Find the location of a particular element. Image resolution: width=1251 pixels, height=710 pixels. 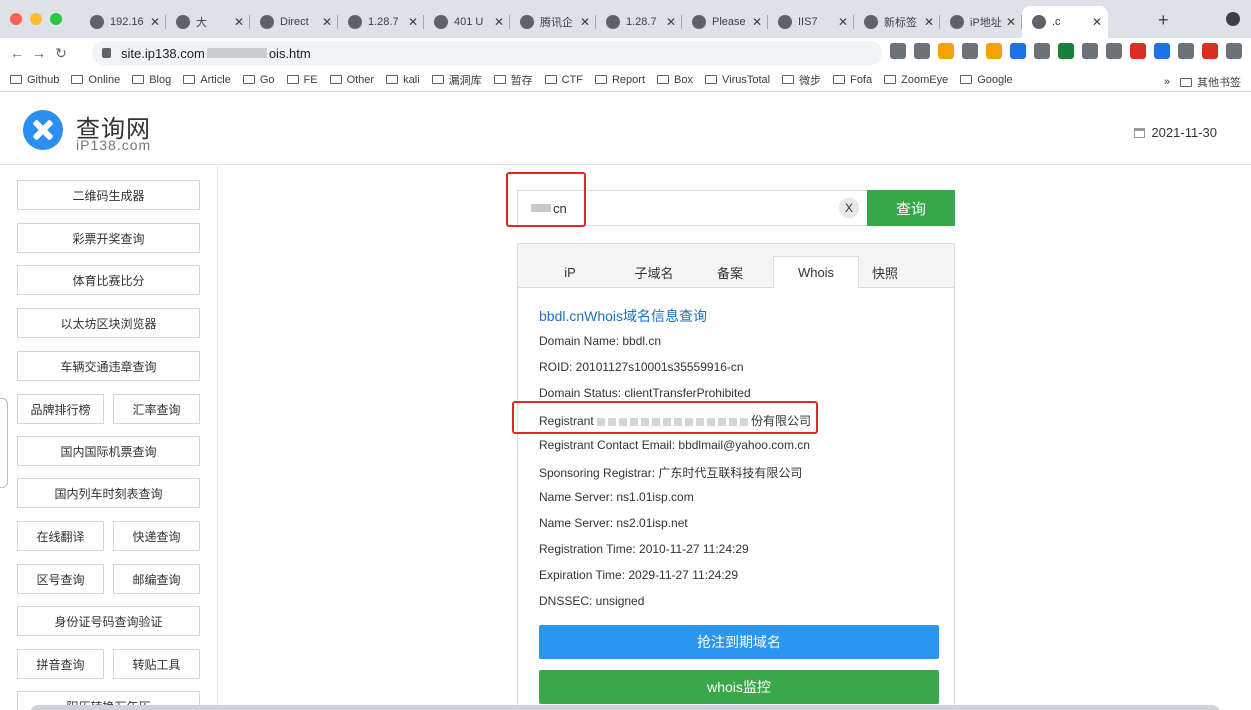

browser-tab: Direct ✕ is located at coordinates (294, 22).